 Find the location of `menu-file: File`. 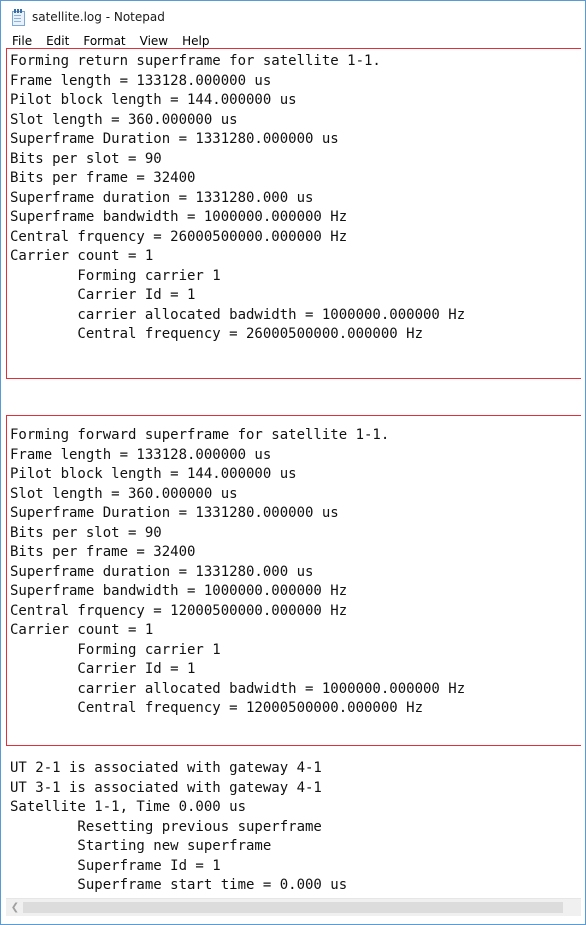

menu-file: File is located at coordinates (22, 41).